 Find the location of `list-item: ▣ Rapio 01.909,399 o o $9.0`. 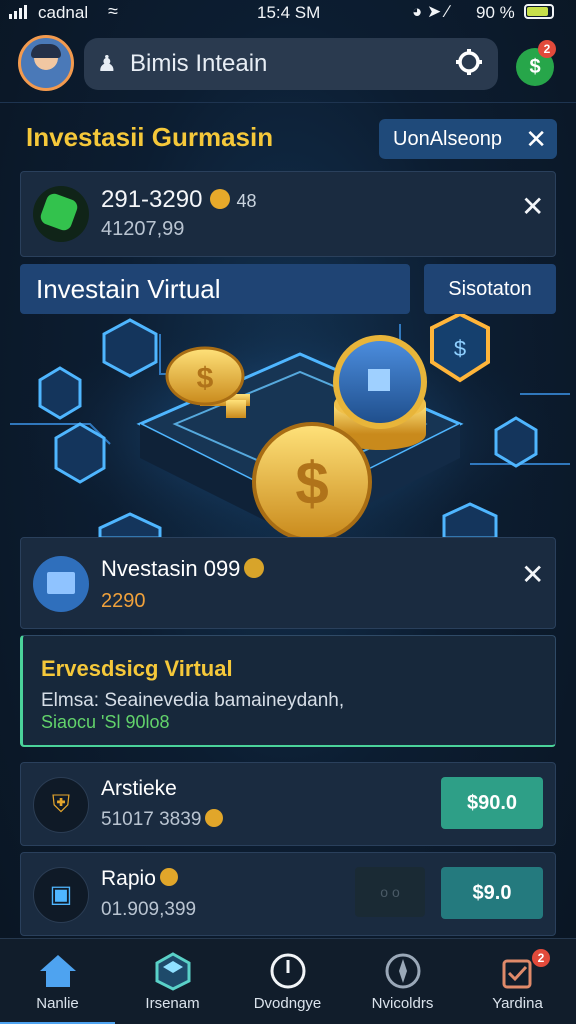

list-item: ▣ Rapio 01.909,399 o o $9.0 is located at coordinates (288, 894).